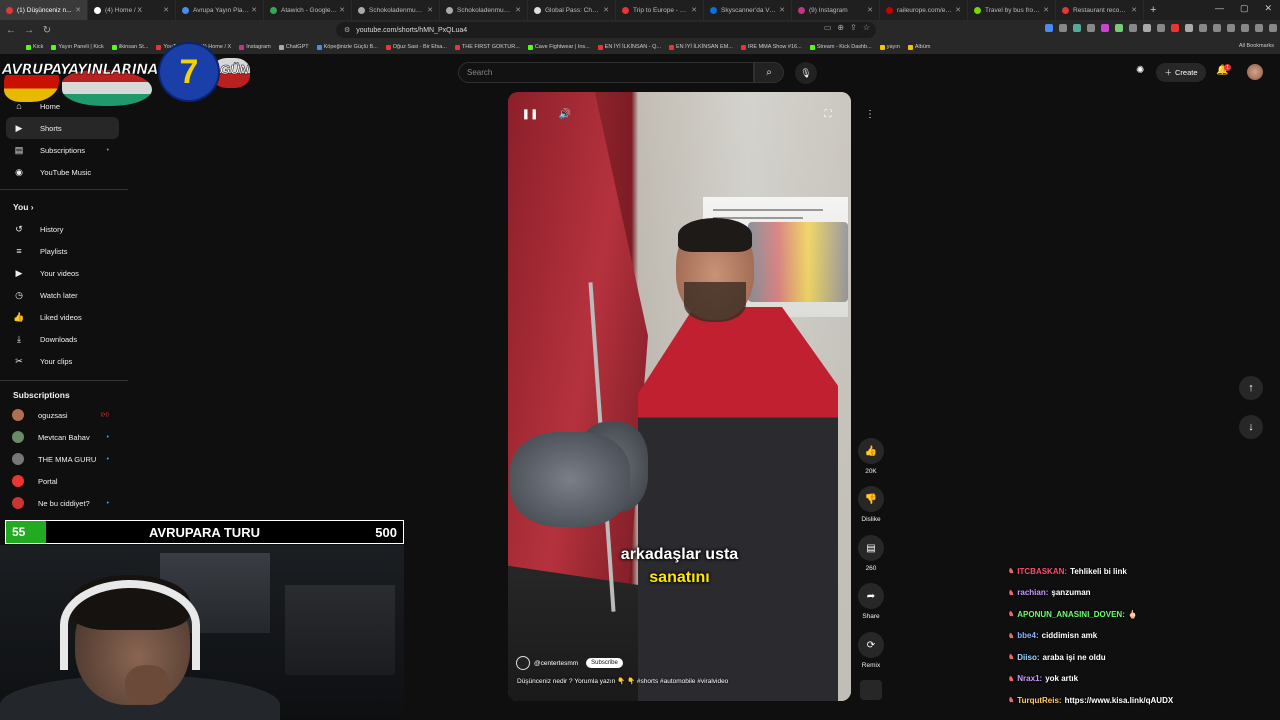 This screenshot has width=1280, height=720. I want to click on browser-tab: Avrupa Yayın Planlam✕, so click(220, 10).